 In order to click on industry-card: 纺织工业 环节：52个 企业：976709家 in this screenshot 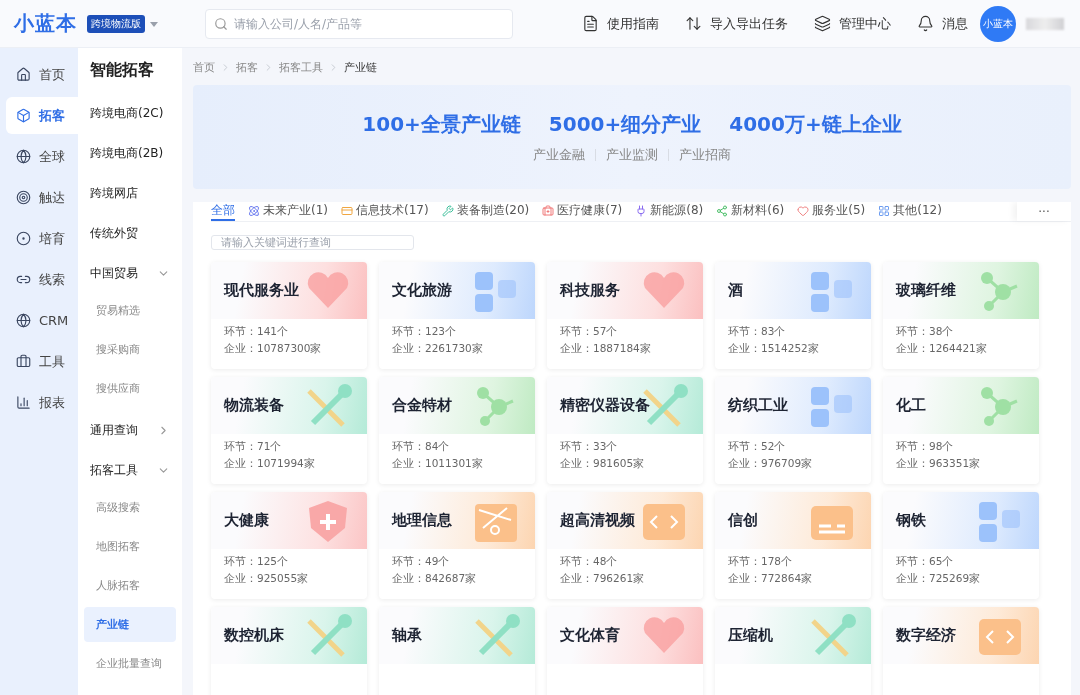, I will do `click(793, 430)`.